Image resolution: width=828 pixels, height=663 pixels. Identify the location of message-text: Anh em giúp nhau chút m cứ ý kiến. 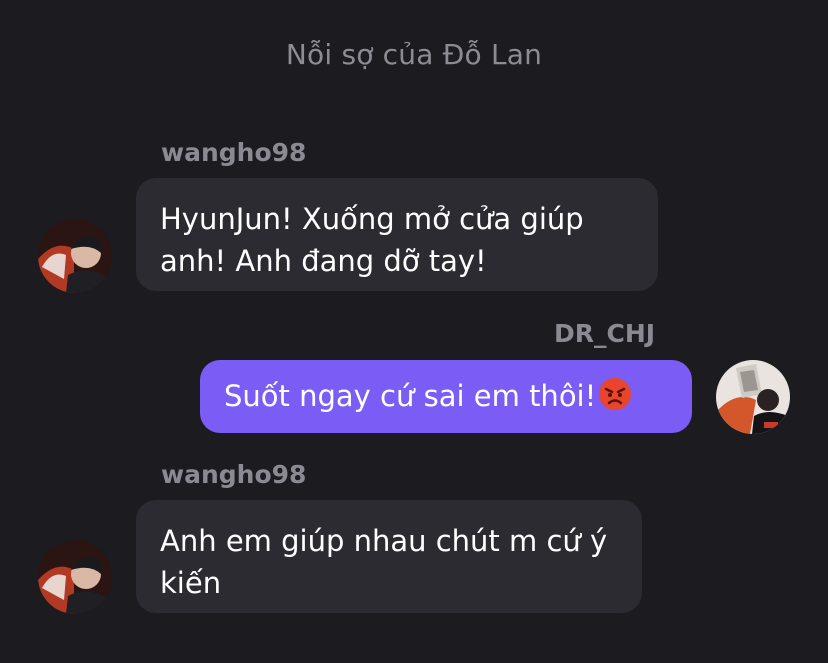
(384, 562).